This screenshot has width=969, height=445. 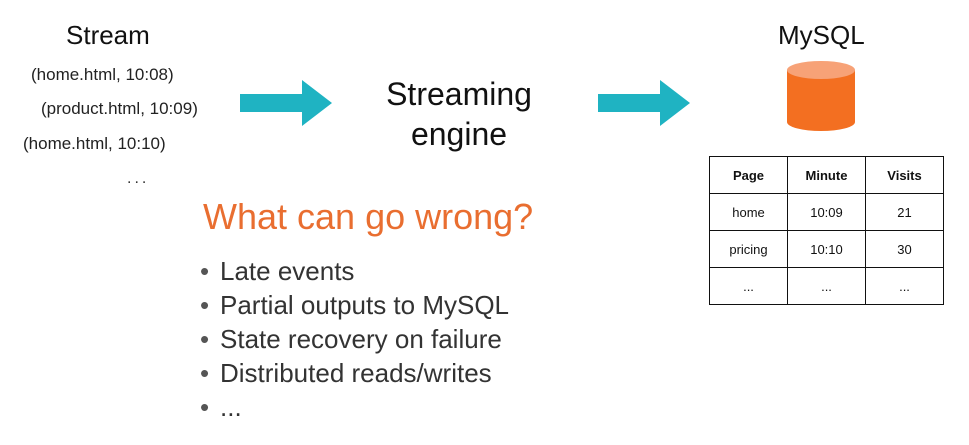 I want to click on bullet-text: State recovery on failure, so click(x=361, y=339).